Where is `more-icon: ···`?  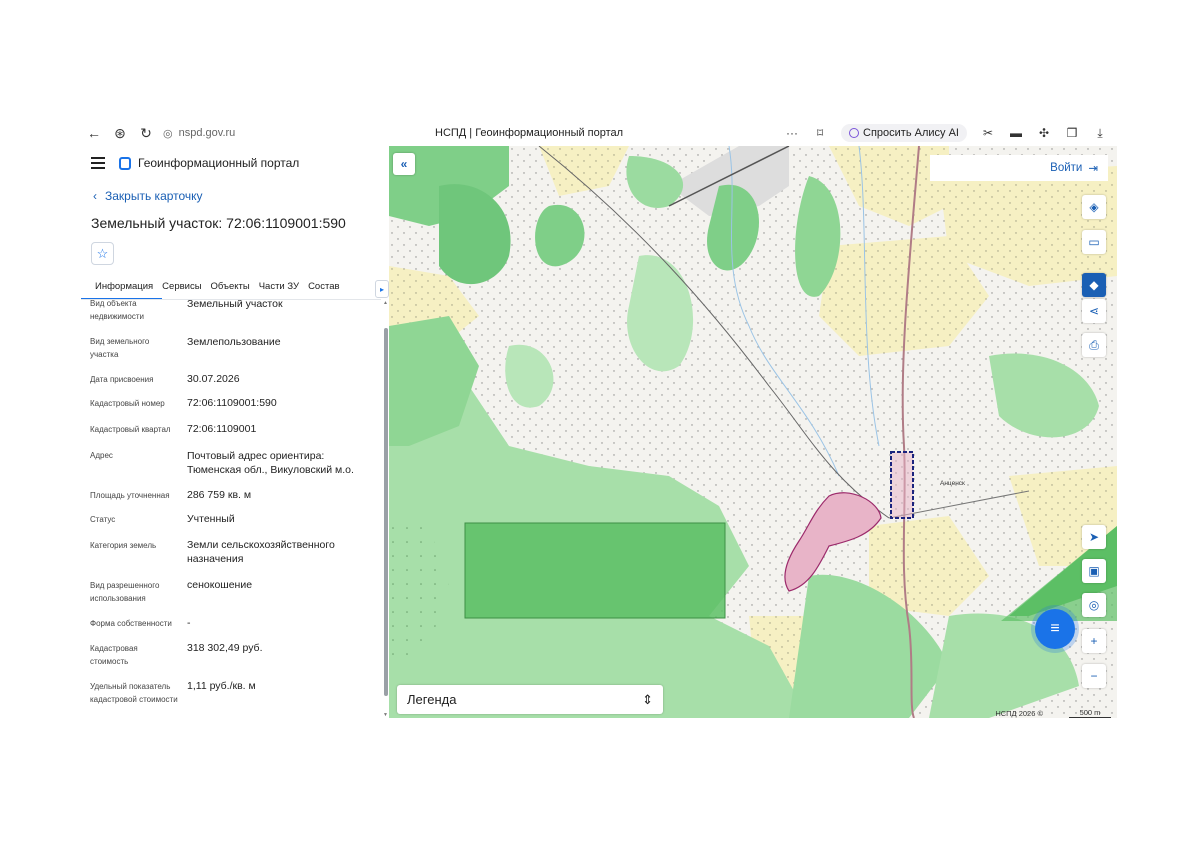 more-icon: ··· is located at coordinates (792, 133).